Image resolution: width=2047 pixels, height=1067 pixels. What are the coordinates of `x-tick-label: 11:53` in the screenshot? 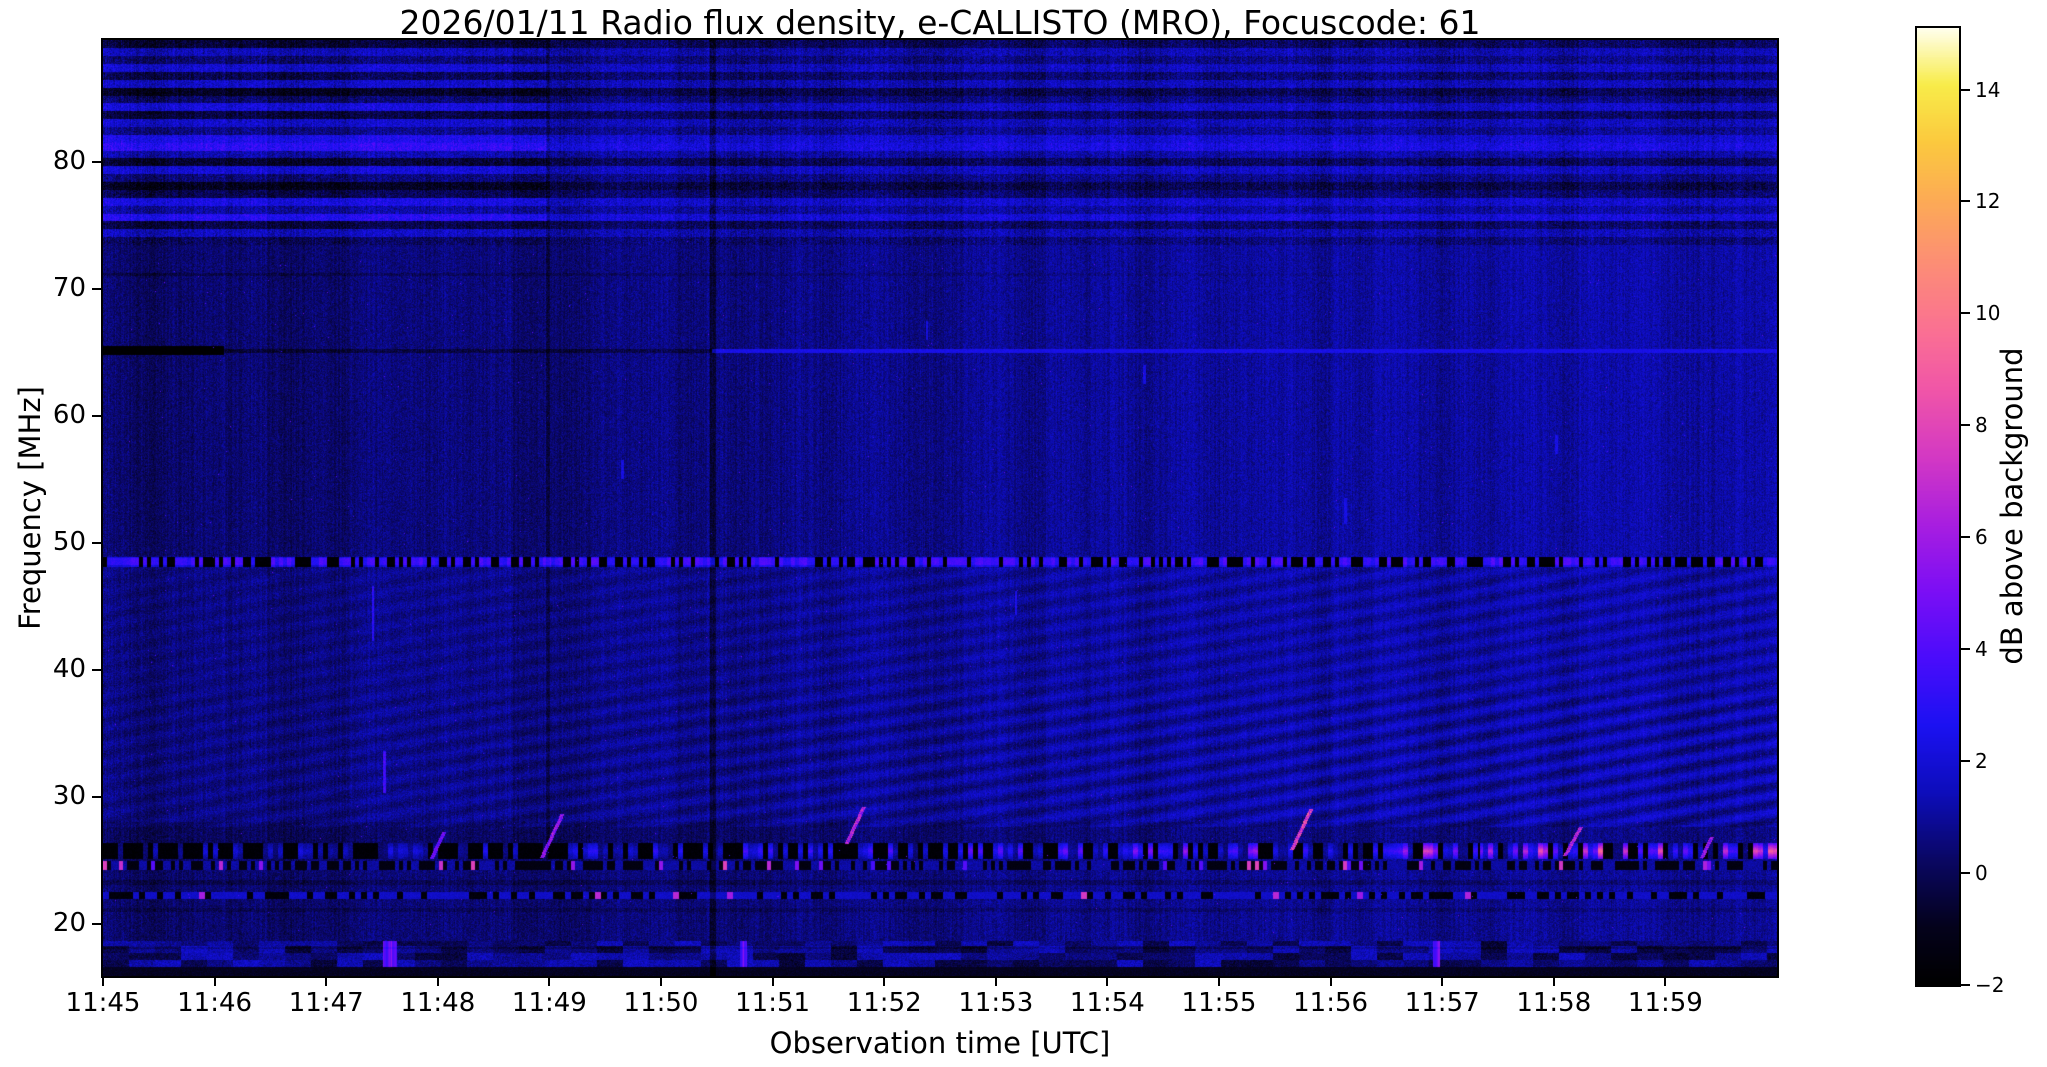 It's located at (996, 1003).